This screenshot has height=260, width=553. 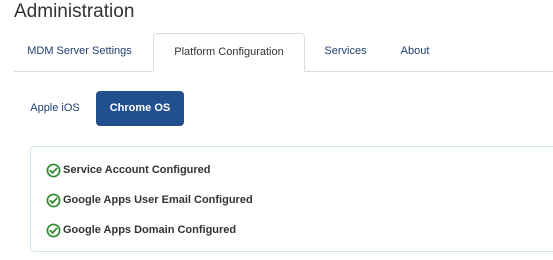 What do you see at coordinates (137, 170) in the screenshot?
I see `status-label: Service Account Configured` at bounding box center [137, 170].